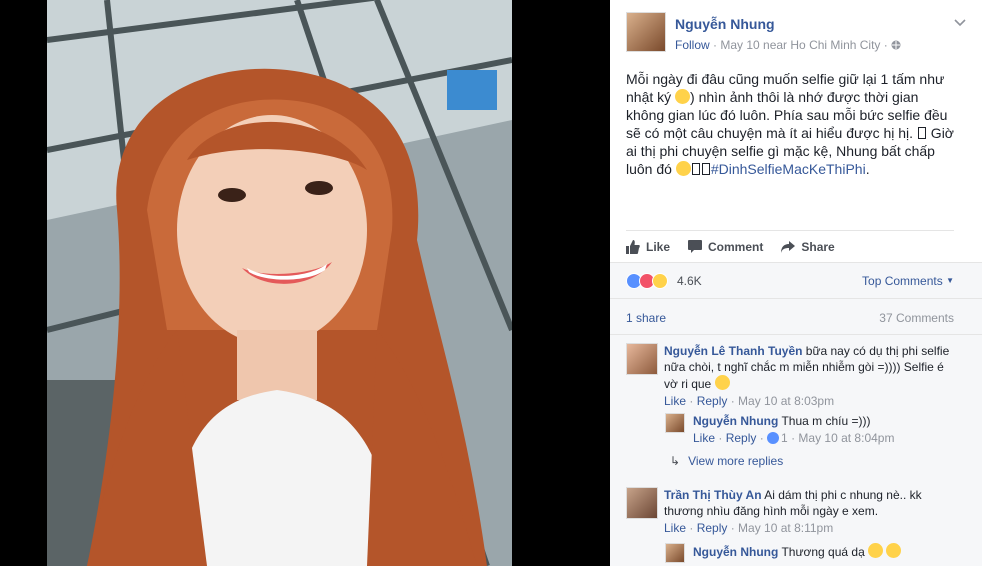 The width and height of the screenshot is (982, 566). What do you see at coordinates (633, 246) in the screenshot?
I see `like-icon` at bounding box center [633, 246].